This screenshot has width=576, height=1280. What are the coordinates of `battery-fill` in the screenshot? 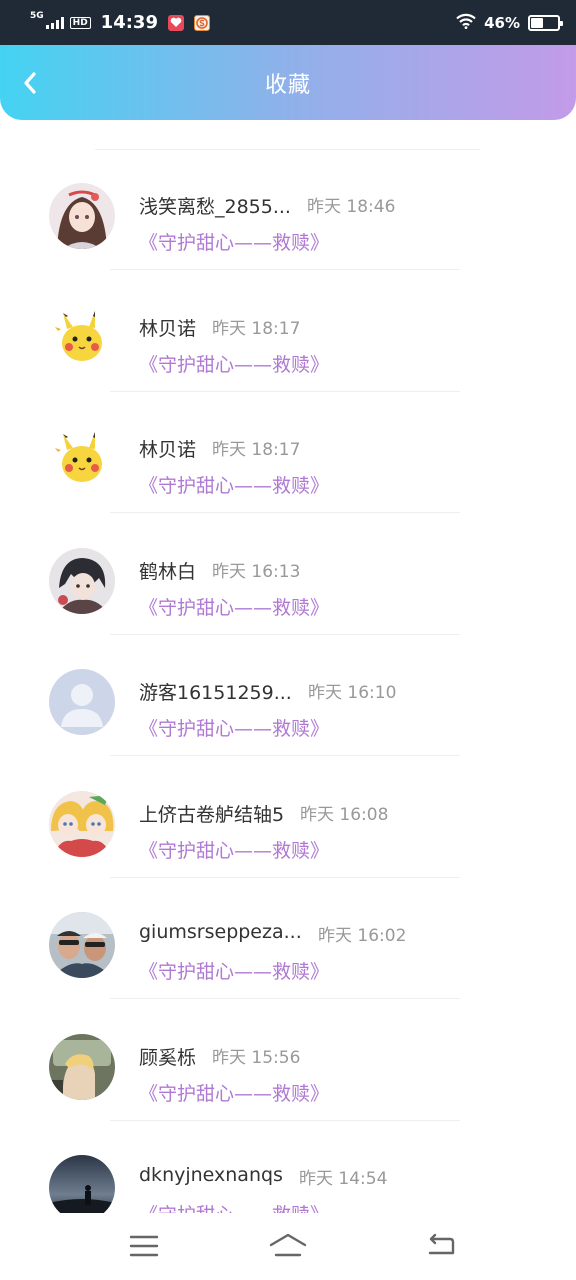 It's located at (537, 22).